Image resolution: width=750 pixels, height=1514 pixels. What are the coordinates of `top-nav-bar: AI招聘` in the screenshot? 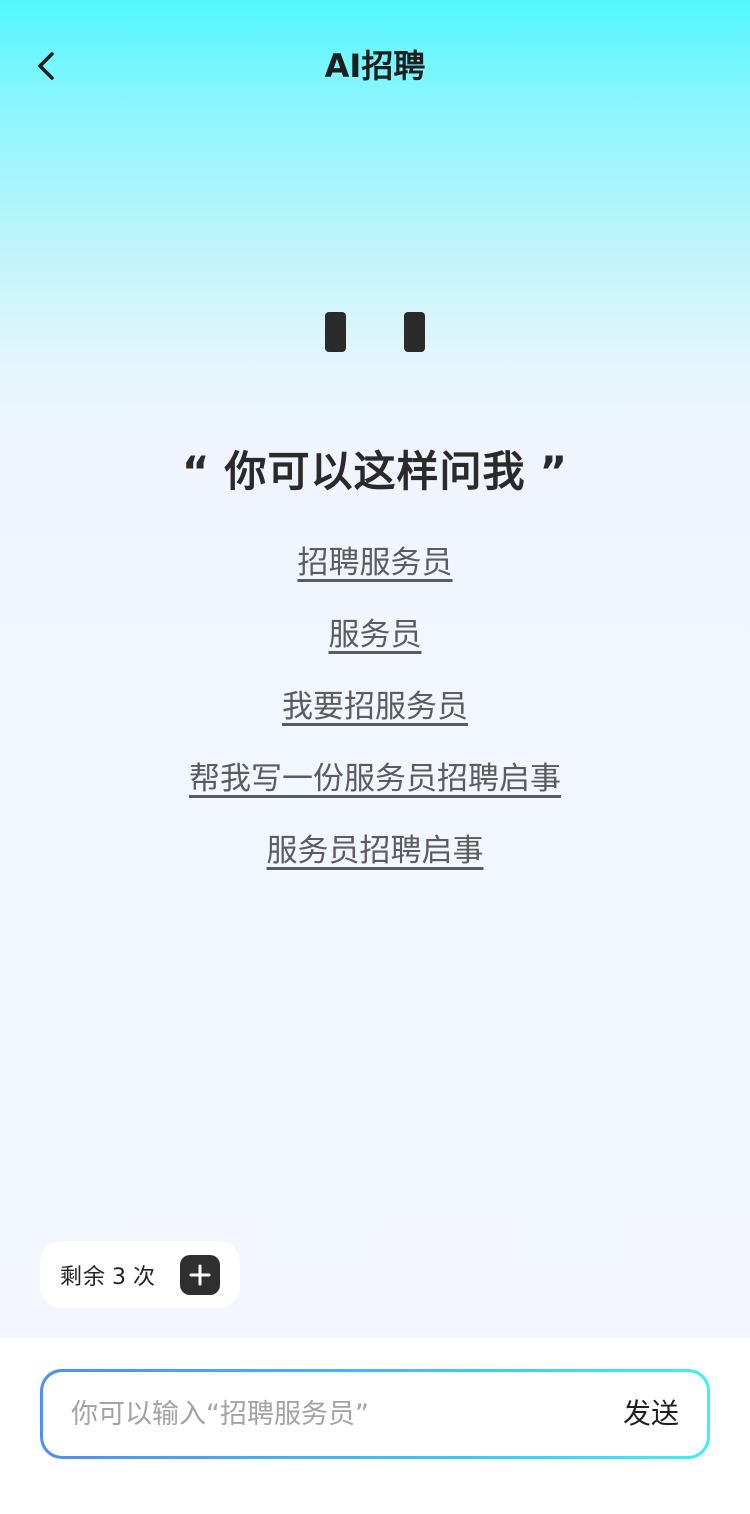 It's located at (375, 65).